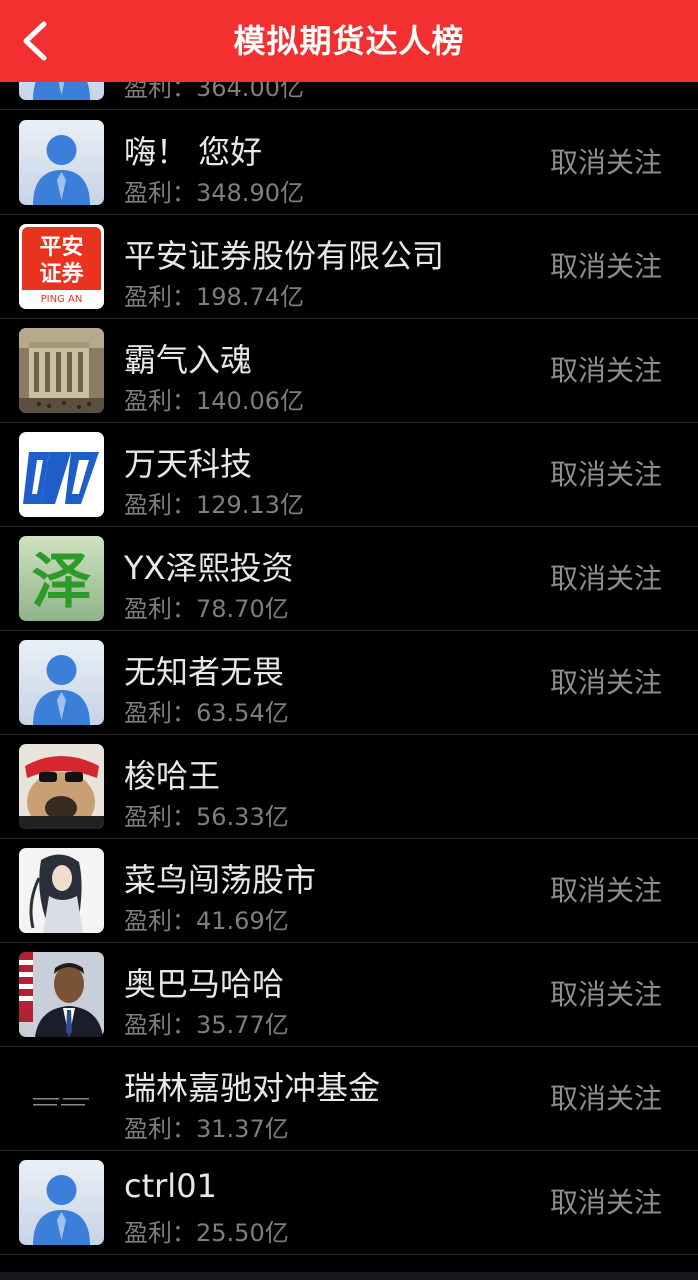  What do you see at coordinates (62, 582) in the screenshot?
I see `svg-text: 泽` at bounding box center [62, 582].